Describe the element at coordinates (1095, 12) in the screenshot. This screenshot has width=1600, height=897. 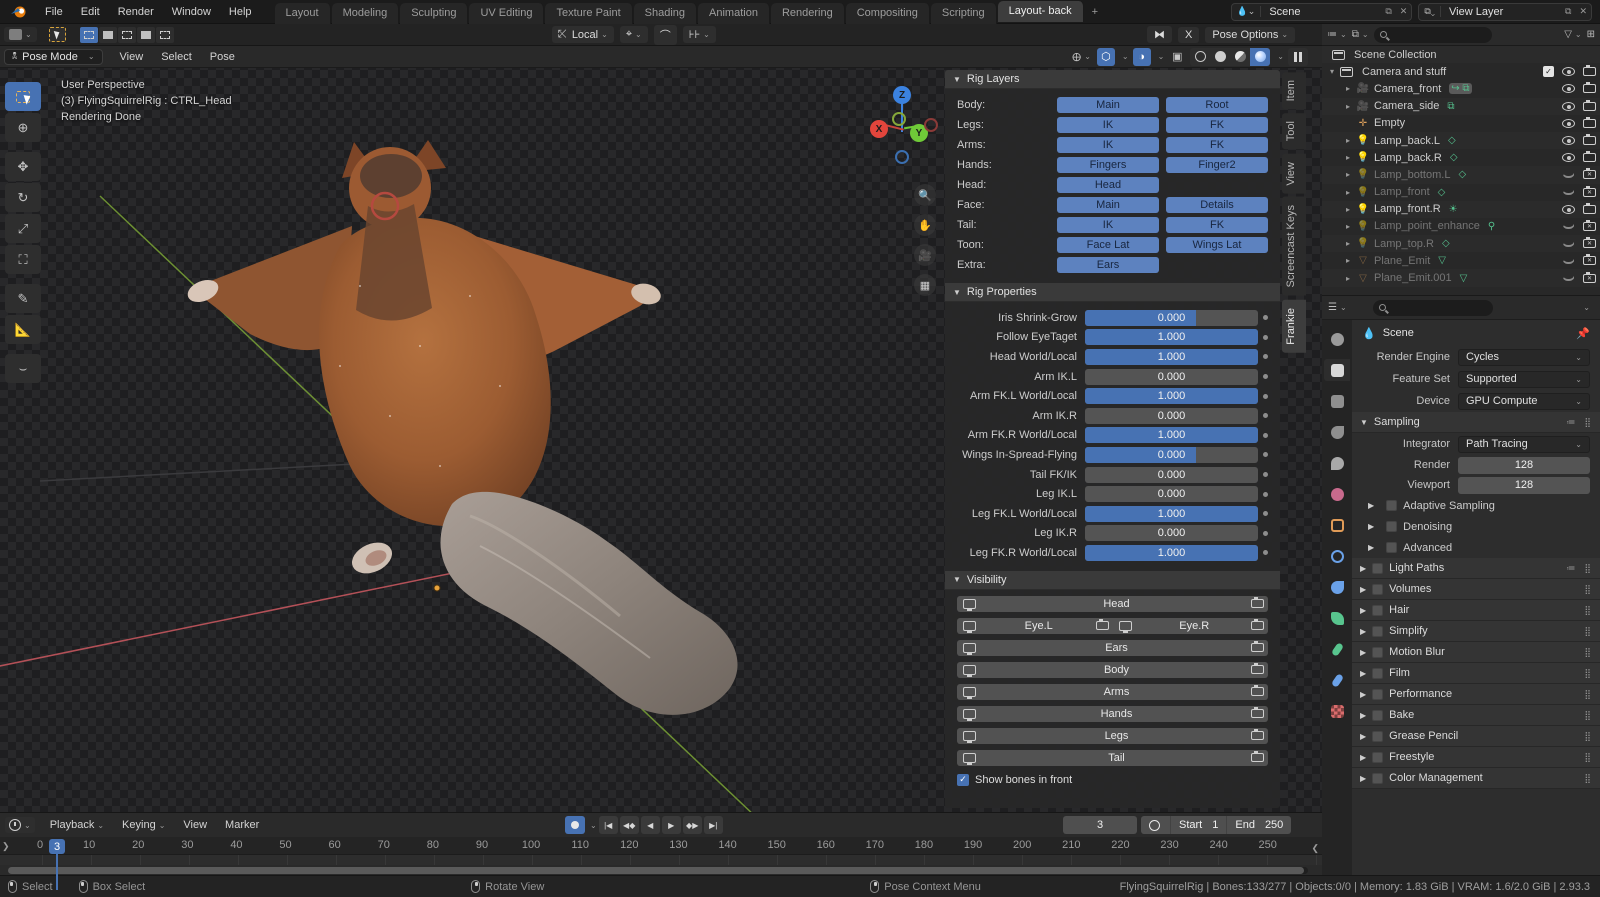
I see `add-workspace-button: +` at that location.